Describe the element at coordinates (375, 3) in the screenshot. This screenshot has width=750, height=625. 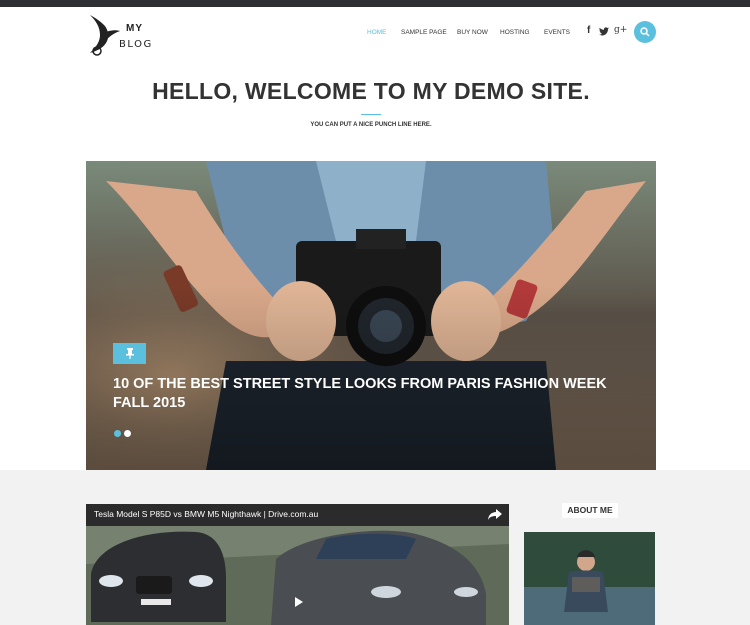
I see `top-bar` at that location.